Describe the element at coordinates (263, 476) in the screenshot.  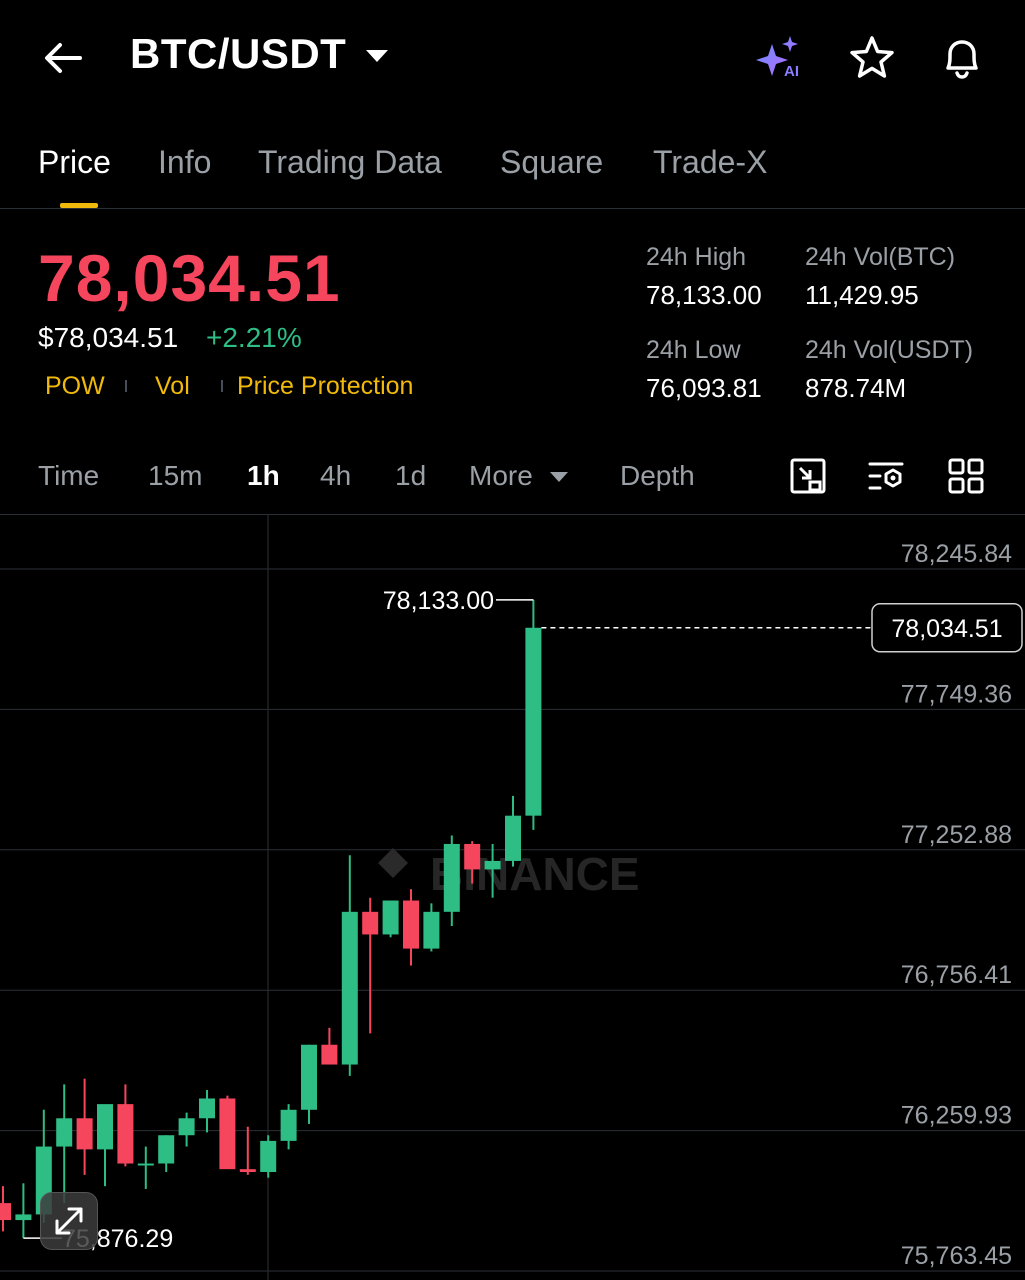
I see `interval-1h: 1h` at that location.